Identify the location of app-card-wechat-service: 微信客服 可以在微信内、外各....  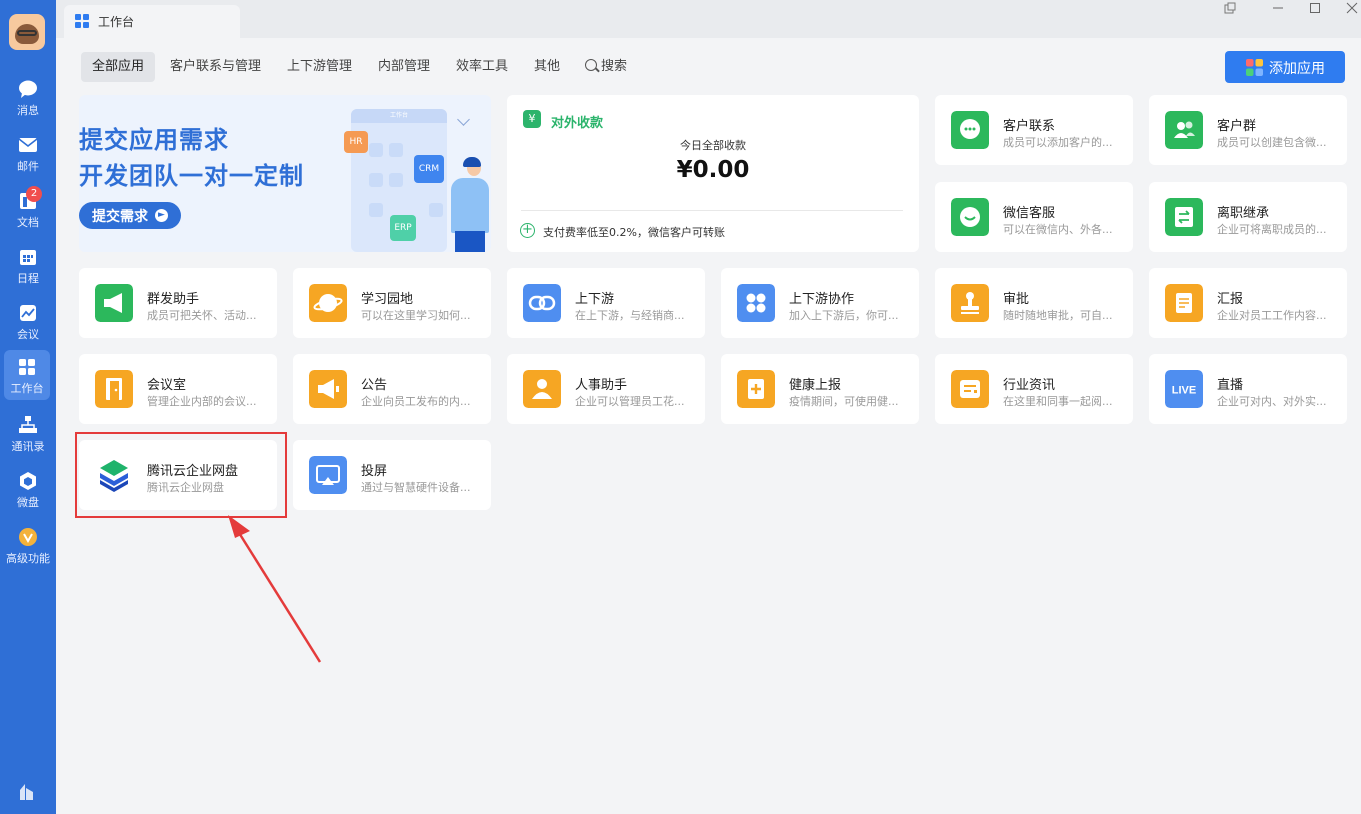
(1034, 217).